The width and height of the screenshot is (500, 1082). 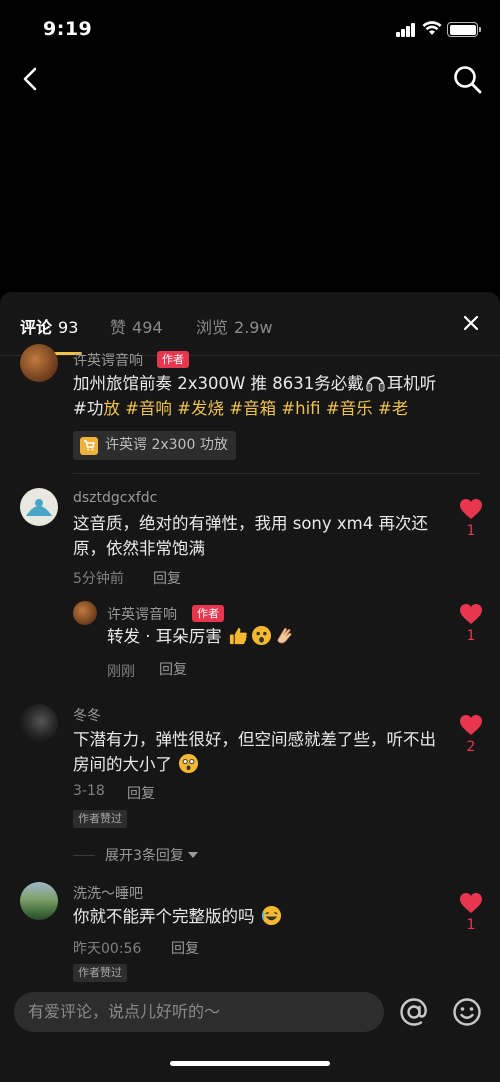 I want to click on comment-input: 有爱评论，说点儿好听的～, so click(x=199, y=1012).